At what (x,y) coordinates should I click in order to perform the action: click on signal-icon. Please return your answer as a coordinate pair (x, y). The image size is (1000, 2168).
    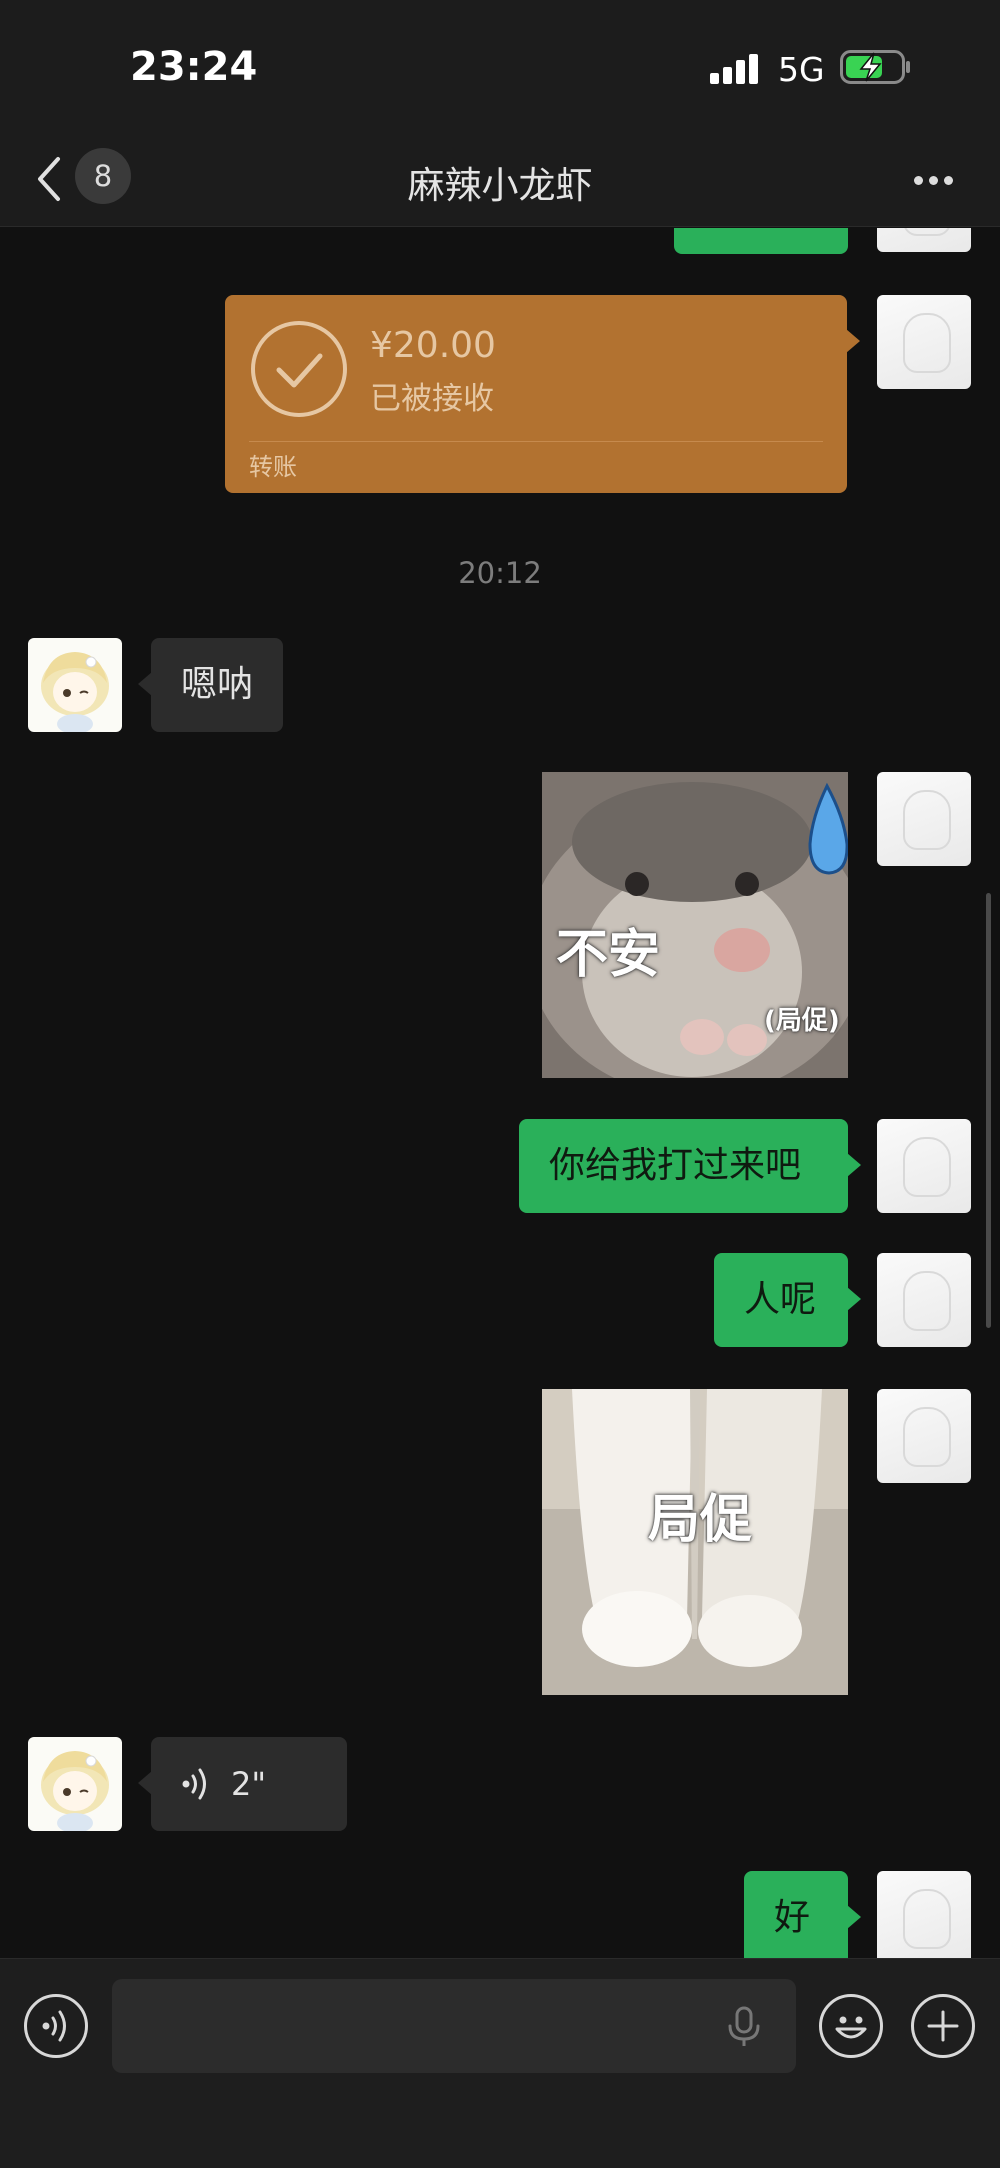
    Looking at the image, I should click on (736, 69).